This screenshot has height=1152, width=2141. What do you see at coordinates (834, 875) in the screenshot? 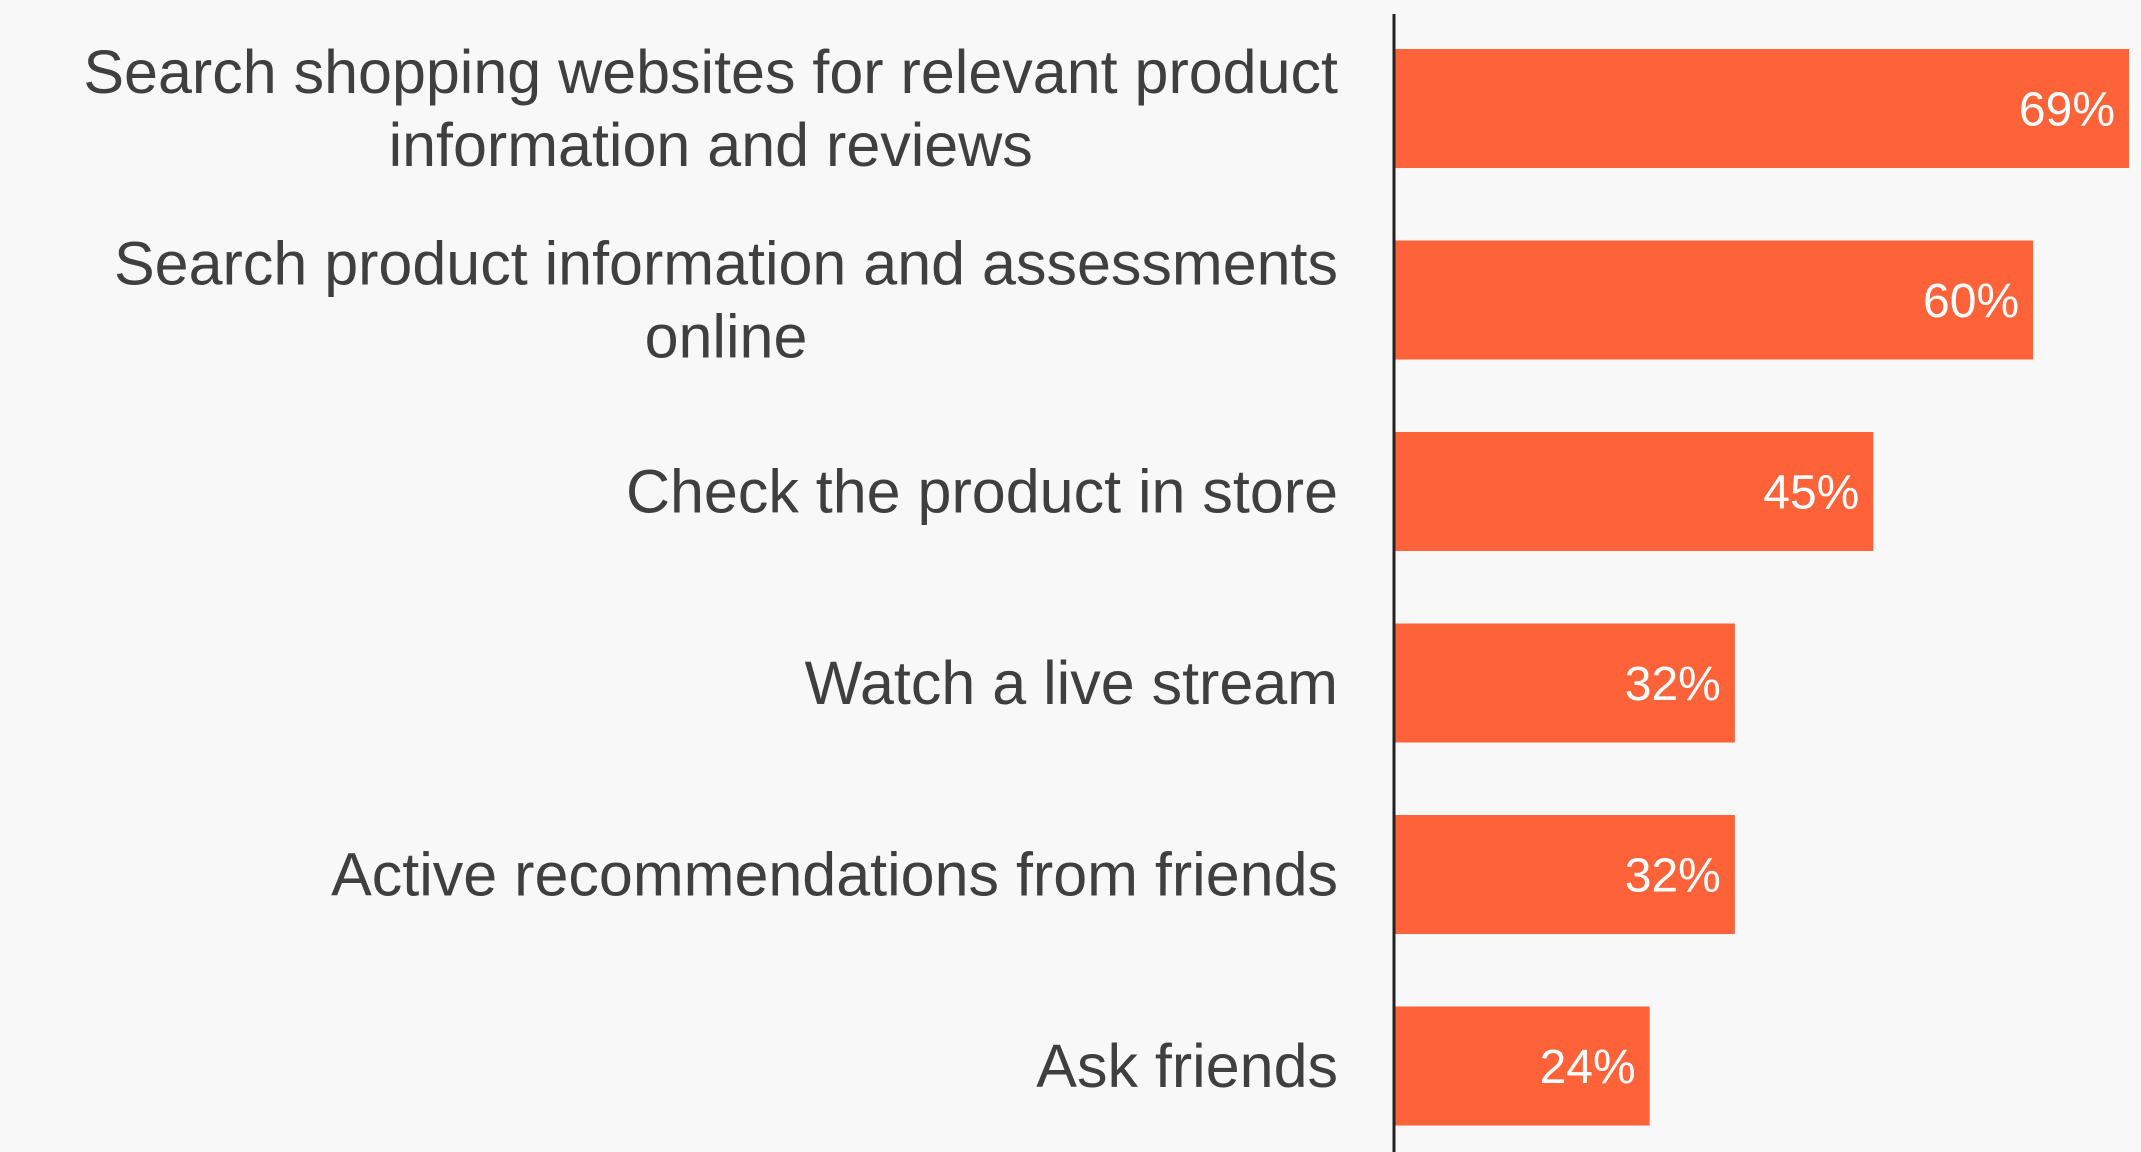
I see `category-label: Active recommendations from friends` at bounding box center [834, 875].